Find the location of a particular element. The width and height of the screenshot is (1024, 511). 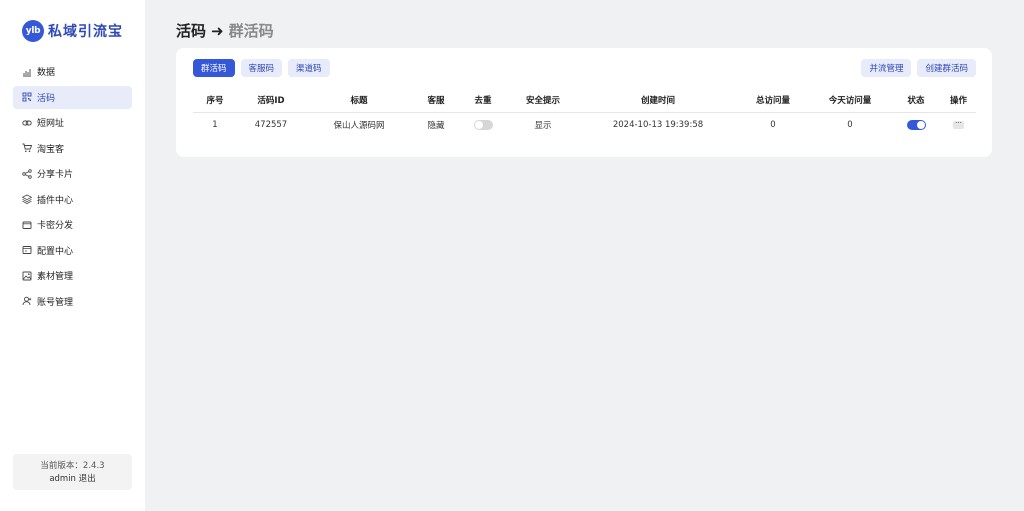

cell-actions: ··· is located at coordinates (958, 125).